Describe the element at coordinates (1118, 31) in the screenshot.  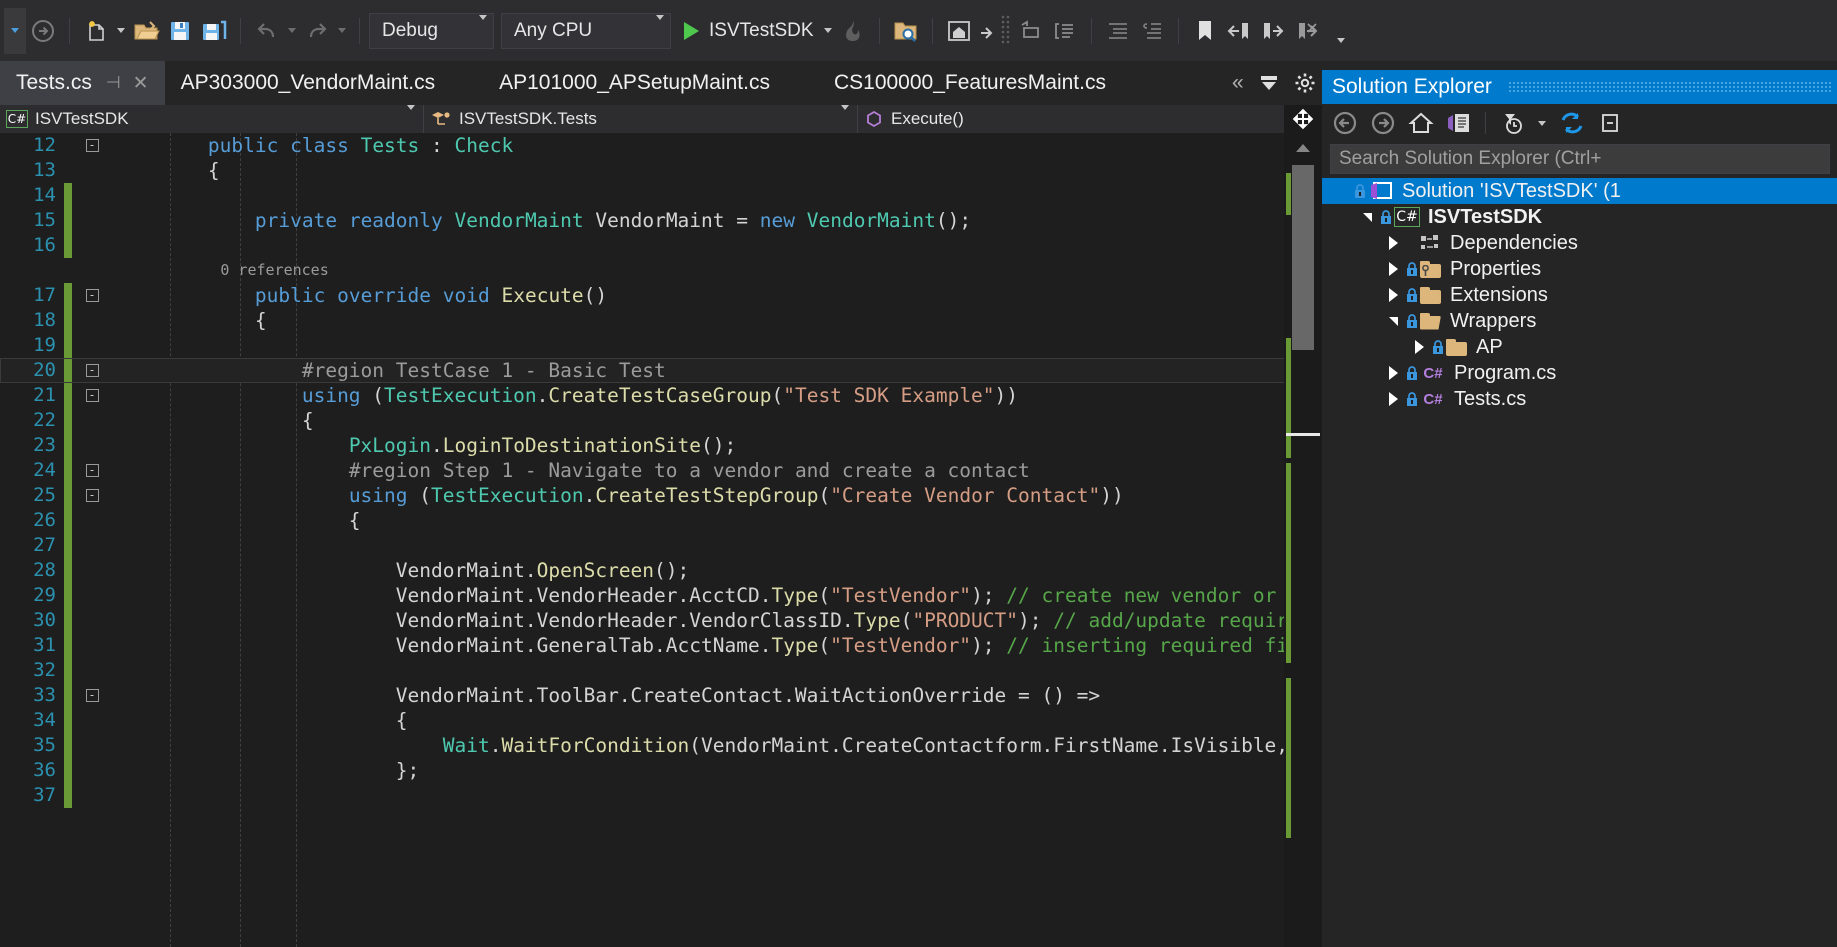
I see `increase-indent-icon` at that location.